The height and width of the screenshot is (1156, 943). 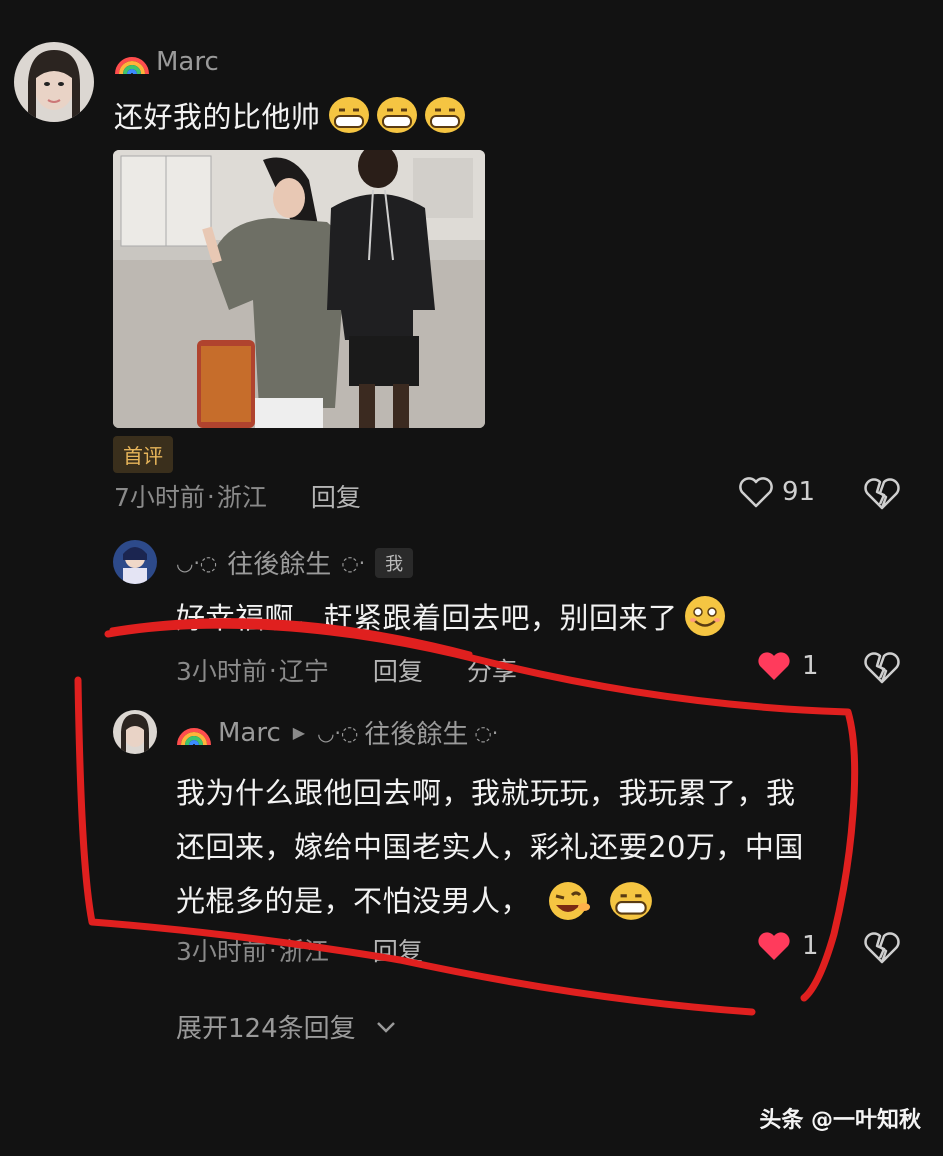 What do you see at coordinates (799, 492) in the screenshot?
I see `comment-like-count: 91` at bounding box center [799, 492].